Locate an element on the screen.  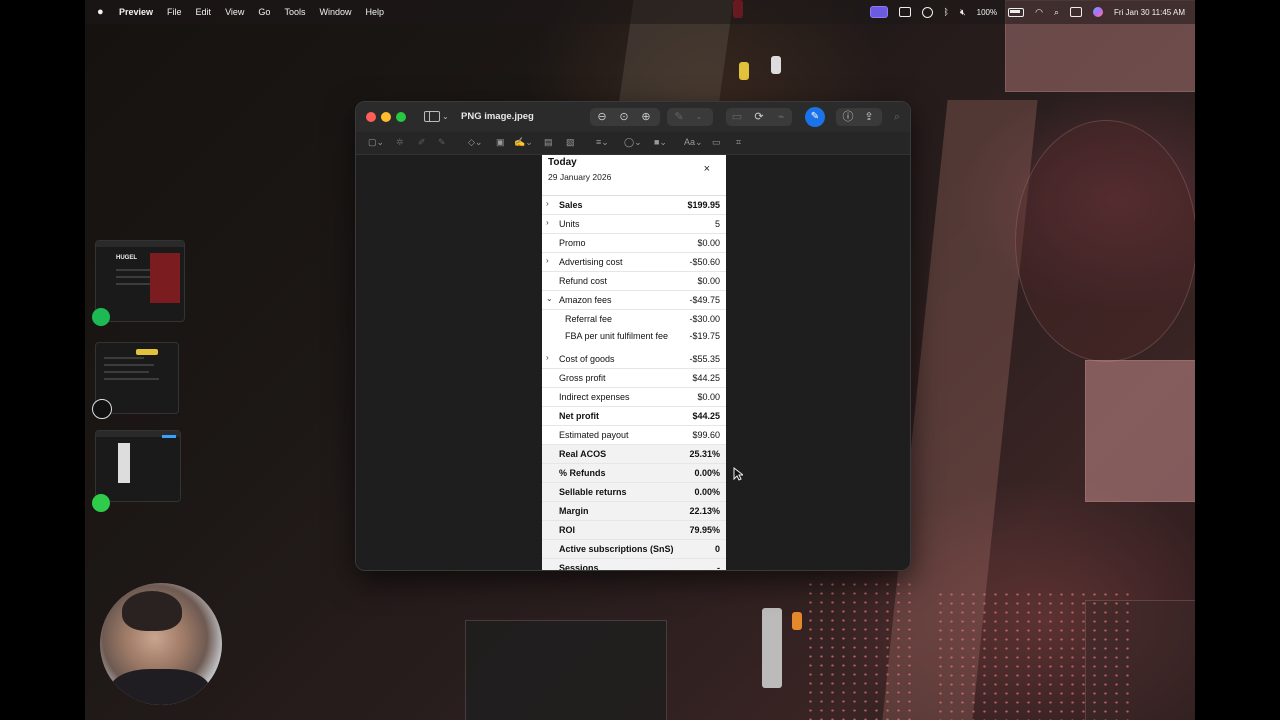
sketch-icon: ✐ is located at coordinates (422, 142).